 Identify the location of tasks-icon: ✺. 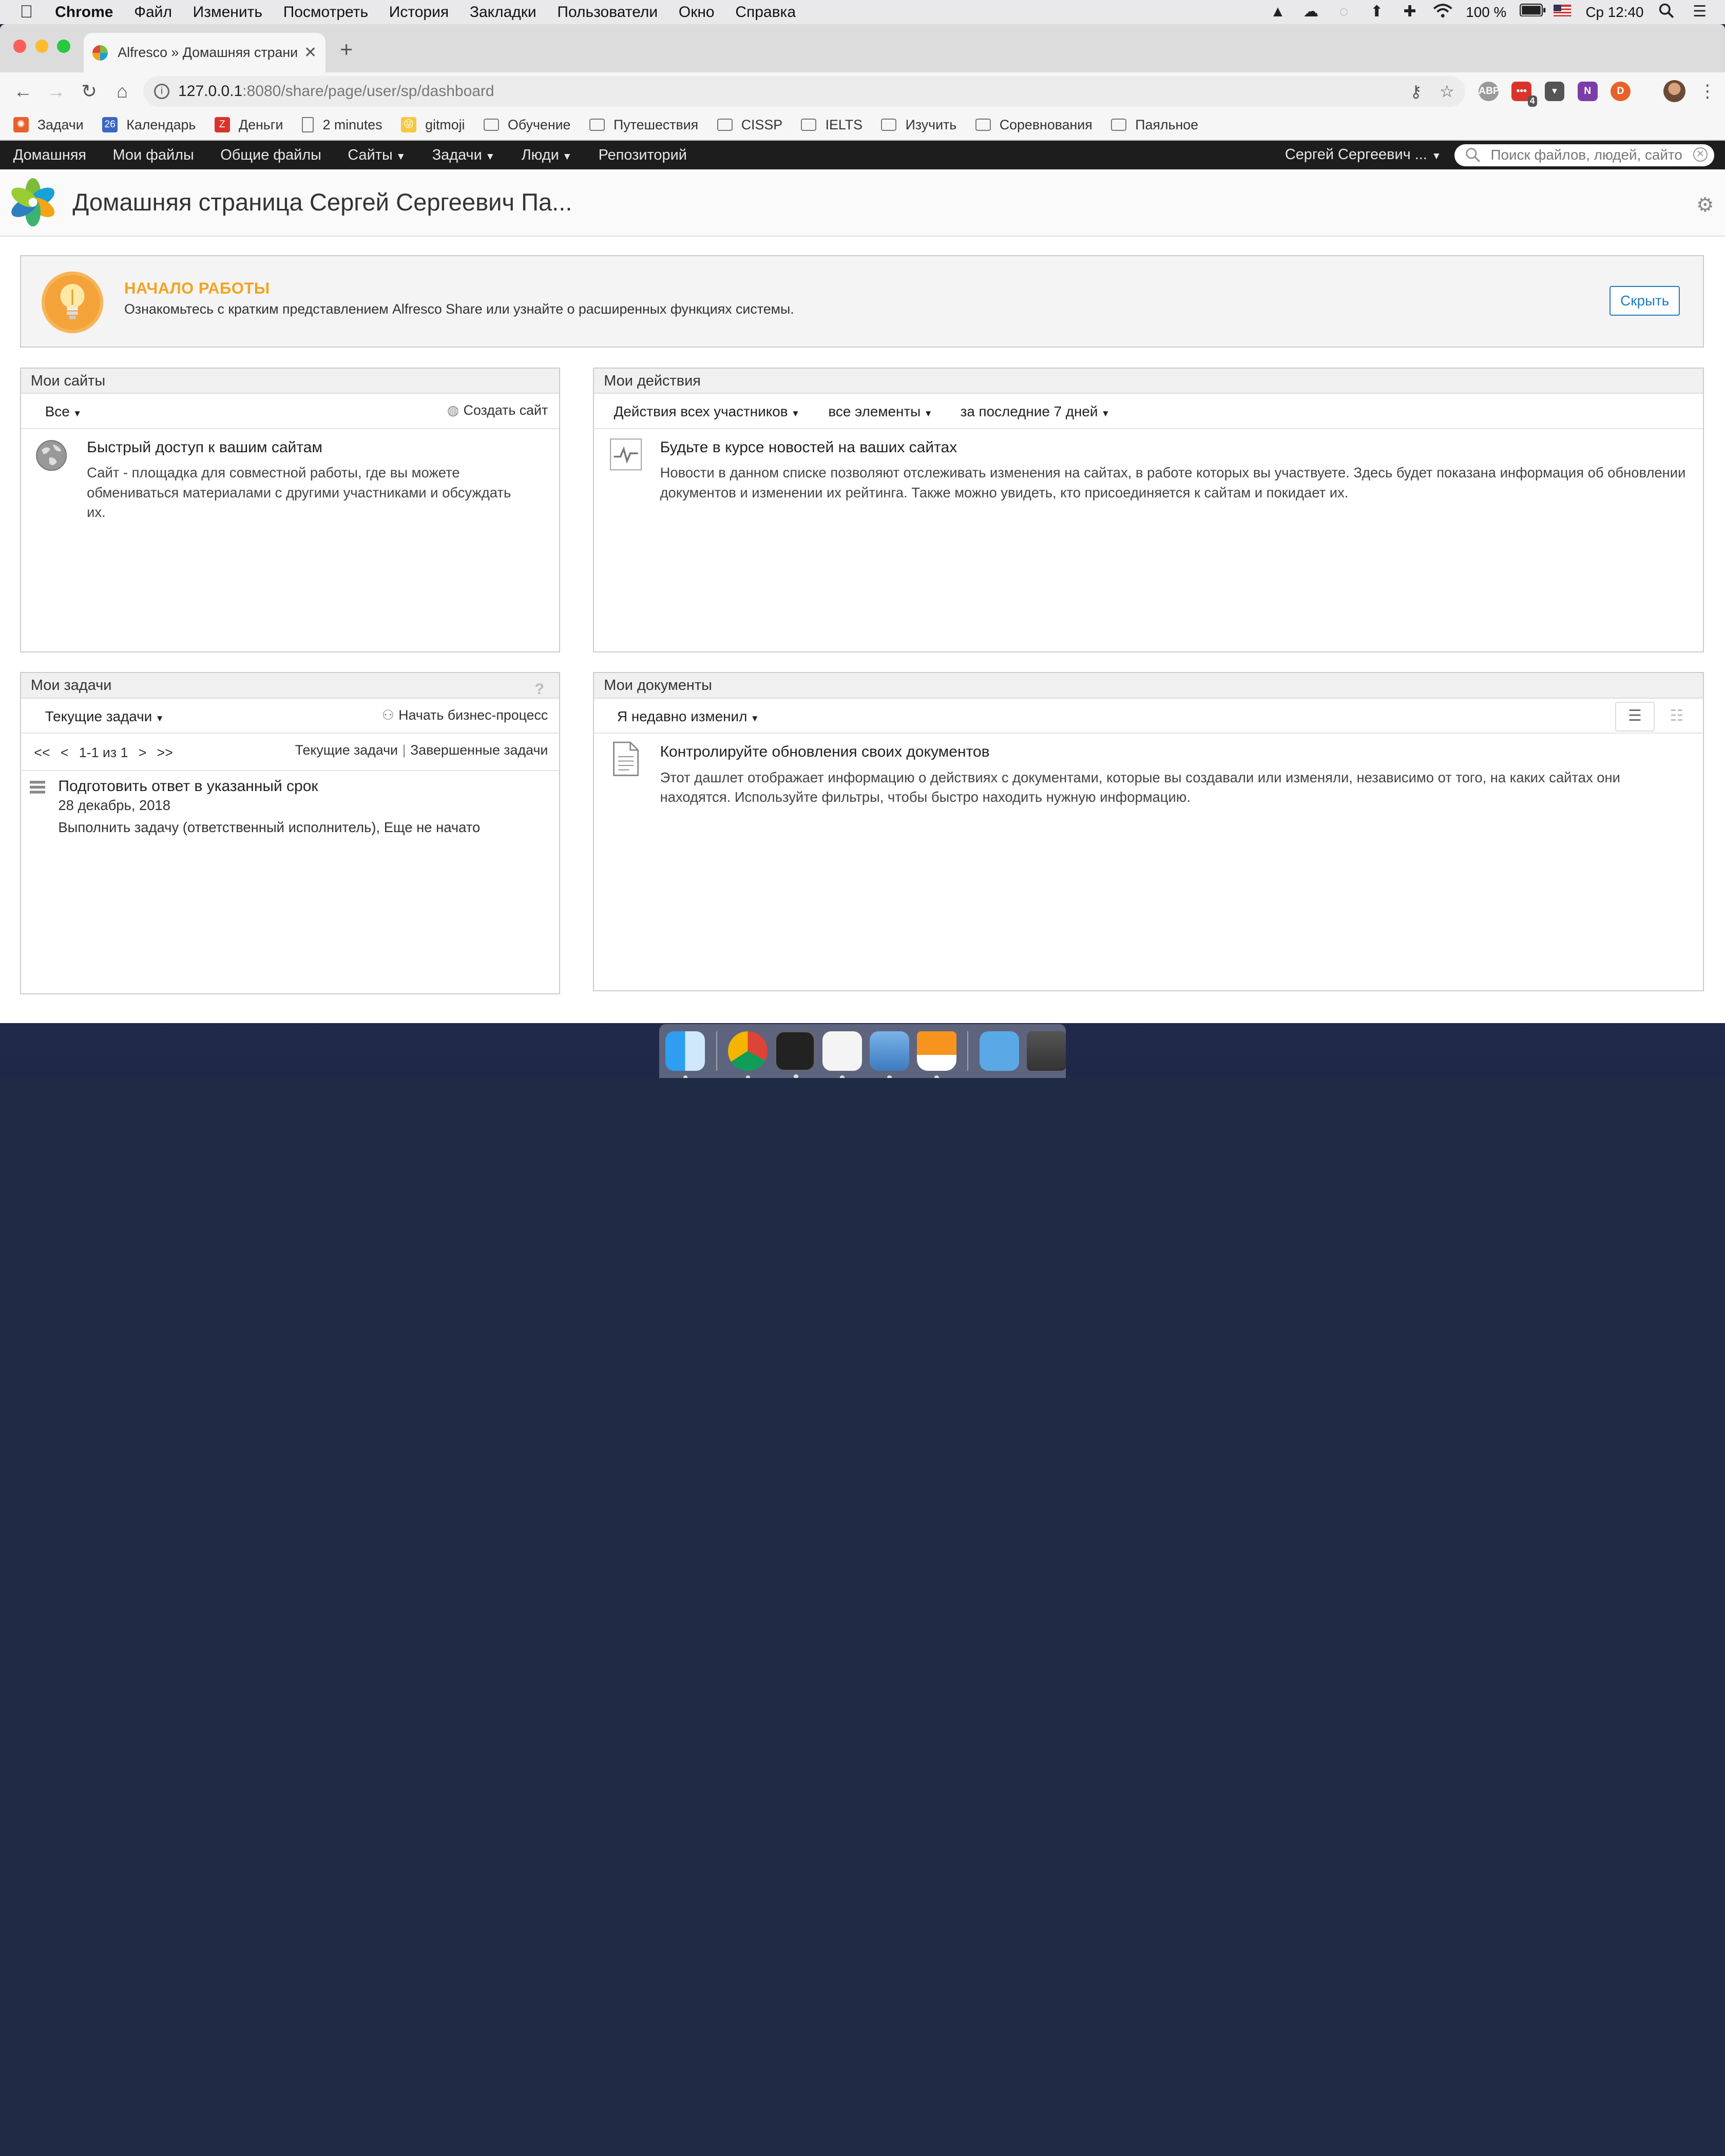
(21, 125).